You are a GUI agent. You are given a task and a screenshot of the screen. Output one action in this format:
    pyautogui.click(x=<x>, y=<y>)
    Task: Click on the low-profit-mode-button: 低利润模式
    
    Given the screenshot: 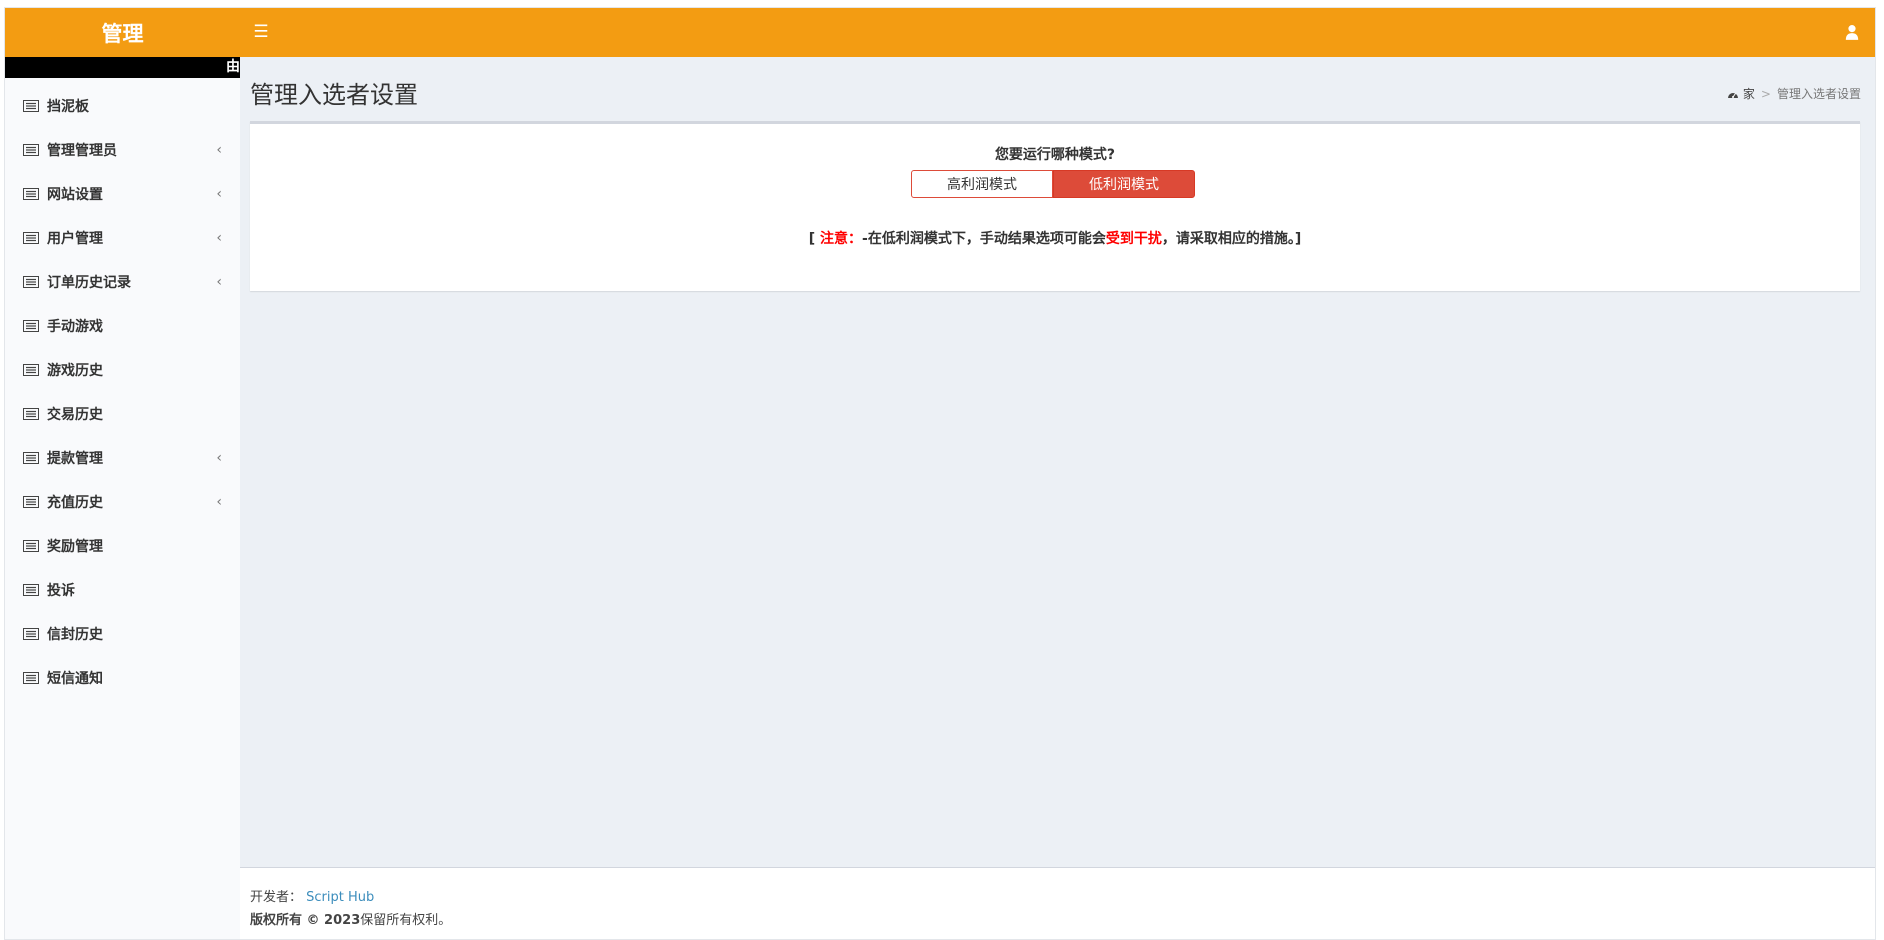 What is the action you would take?
    pyautogui.click(x=1124, y=184)
    